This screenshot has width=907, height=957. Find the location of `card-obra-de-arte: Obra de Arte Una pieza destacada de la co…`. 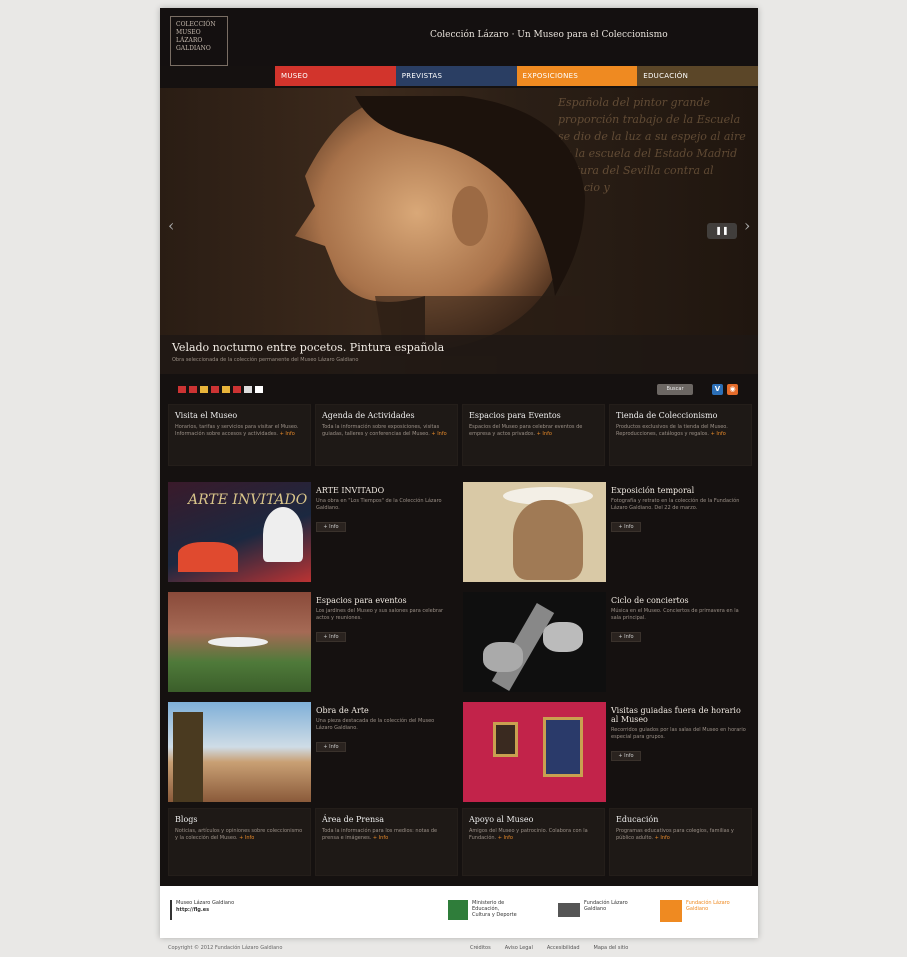

card-obra-de-arte: Obra de Arte Una pieza destacada de la co… is located at coordinates (310, 752).